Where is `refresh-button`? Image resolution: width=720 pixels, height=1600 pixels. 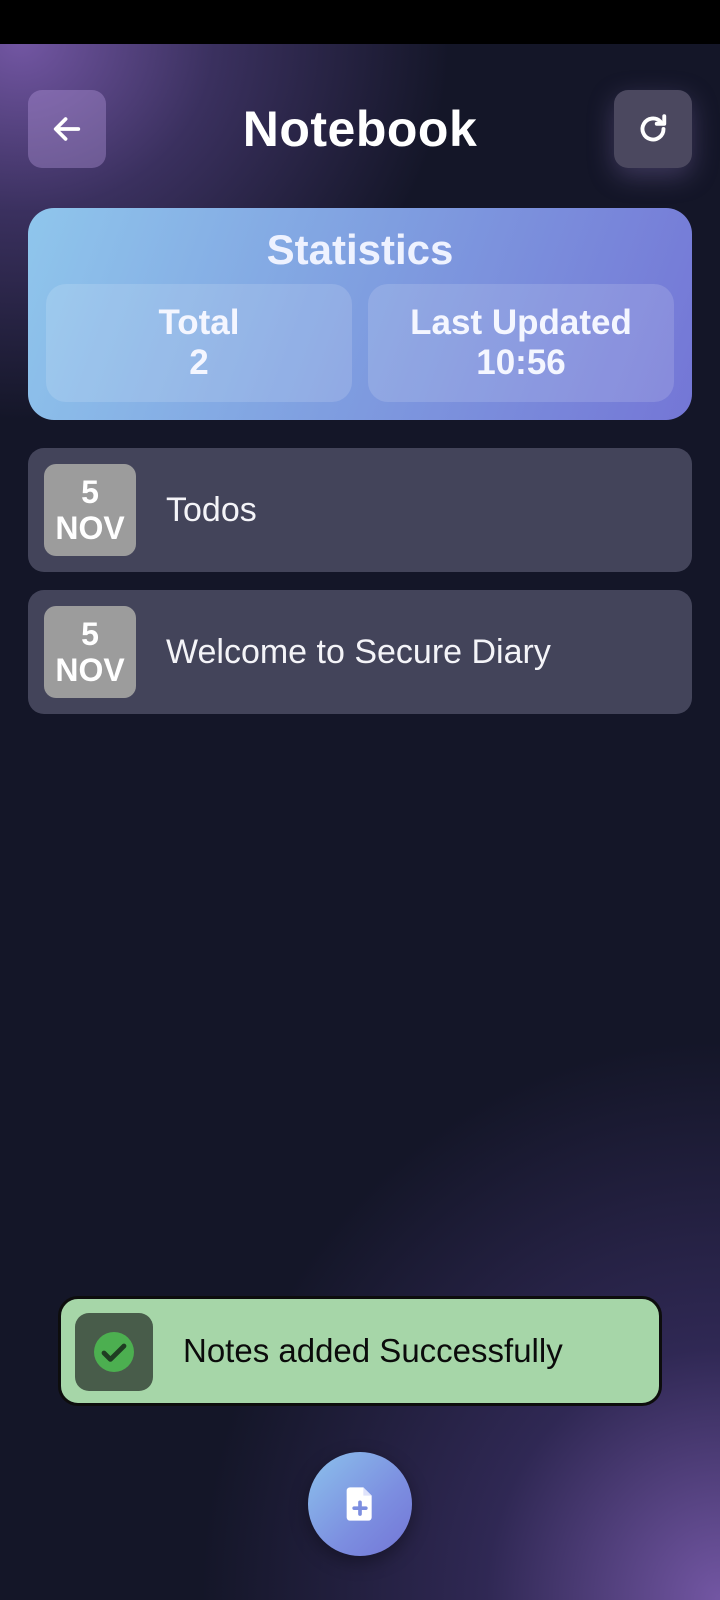 refresh-button is located at coordinates (653, 129).